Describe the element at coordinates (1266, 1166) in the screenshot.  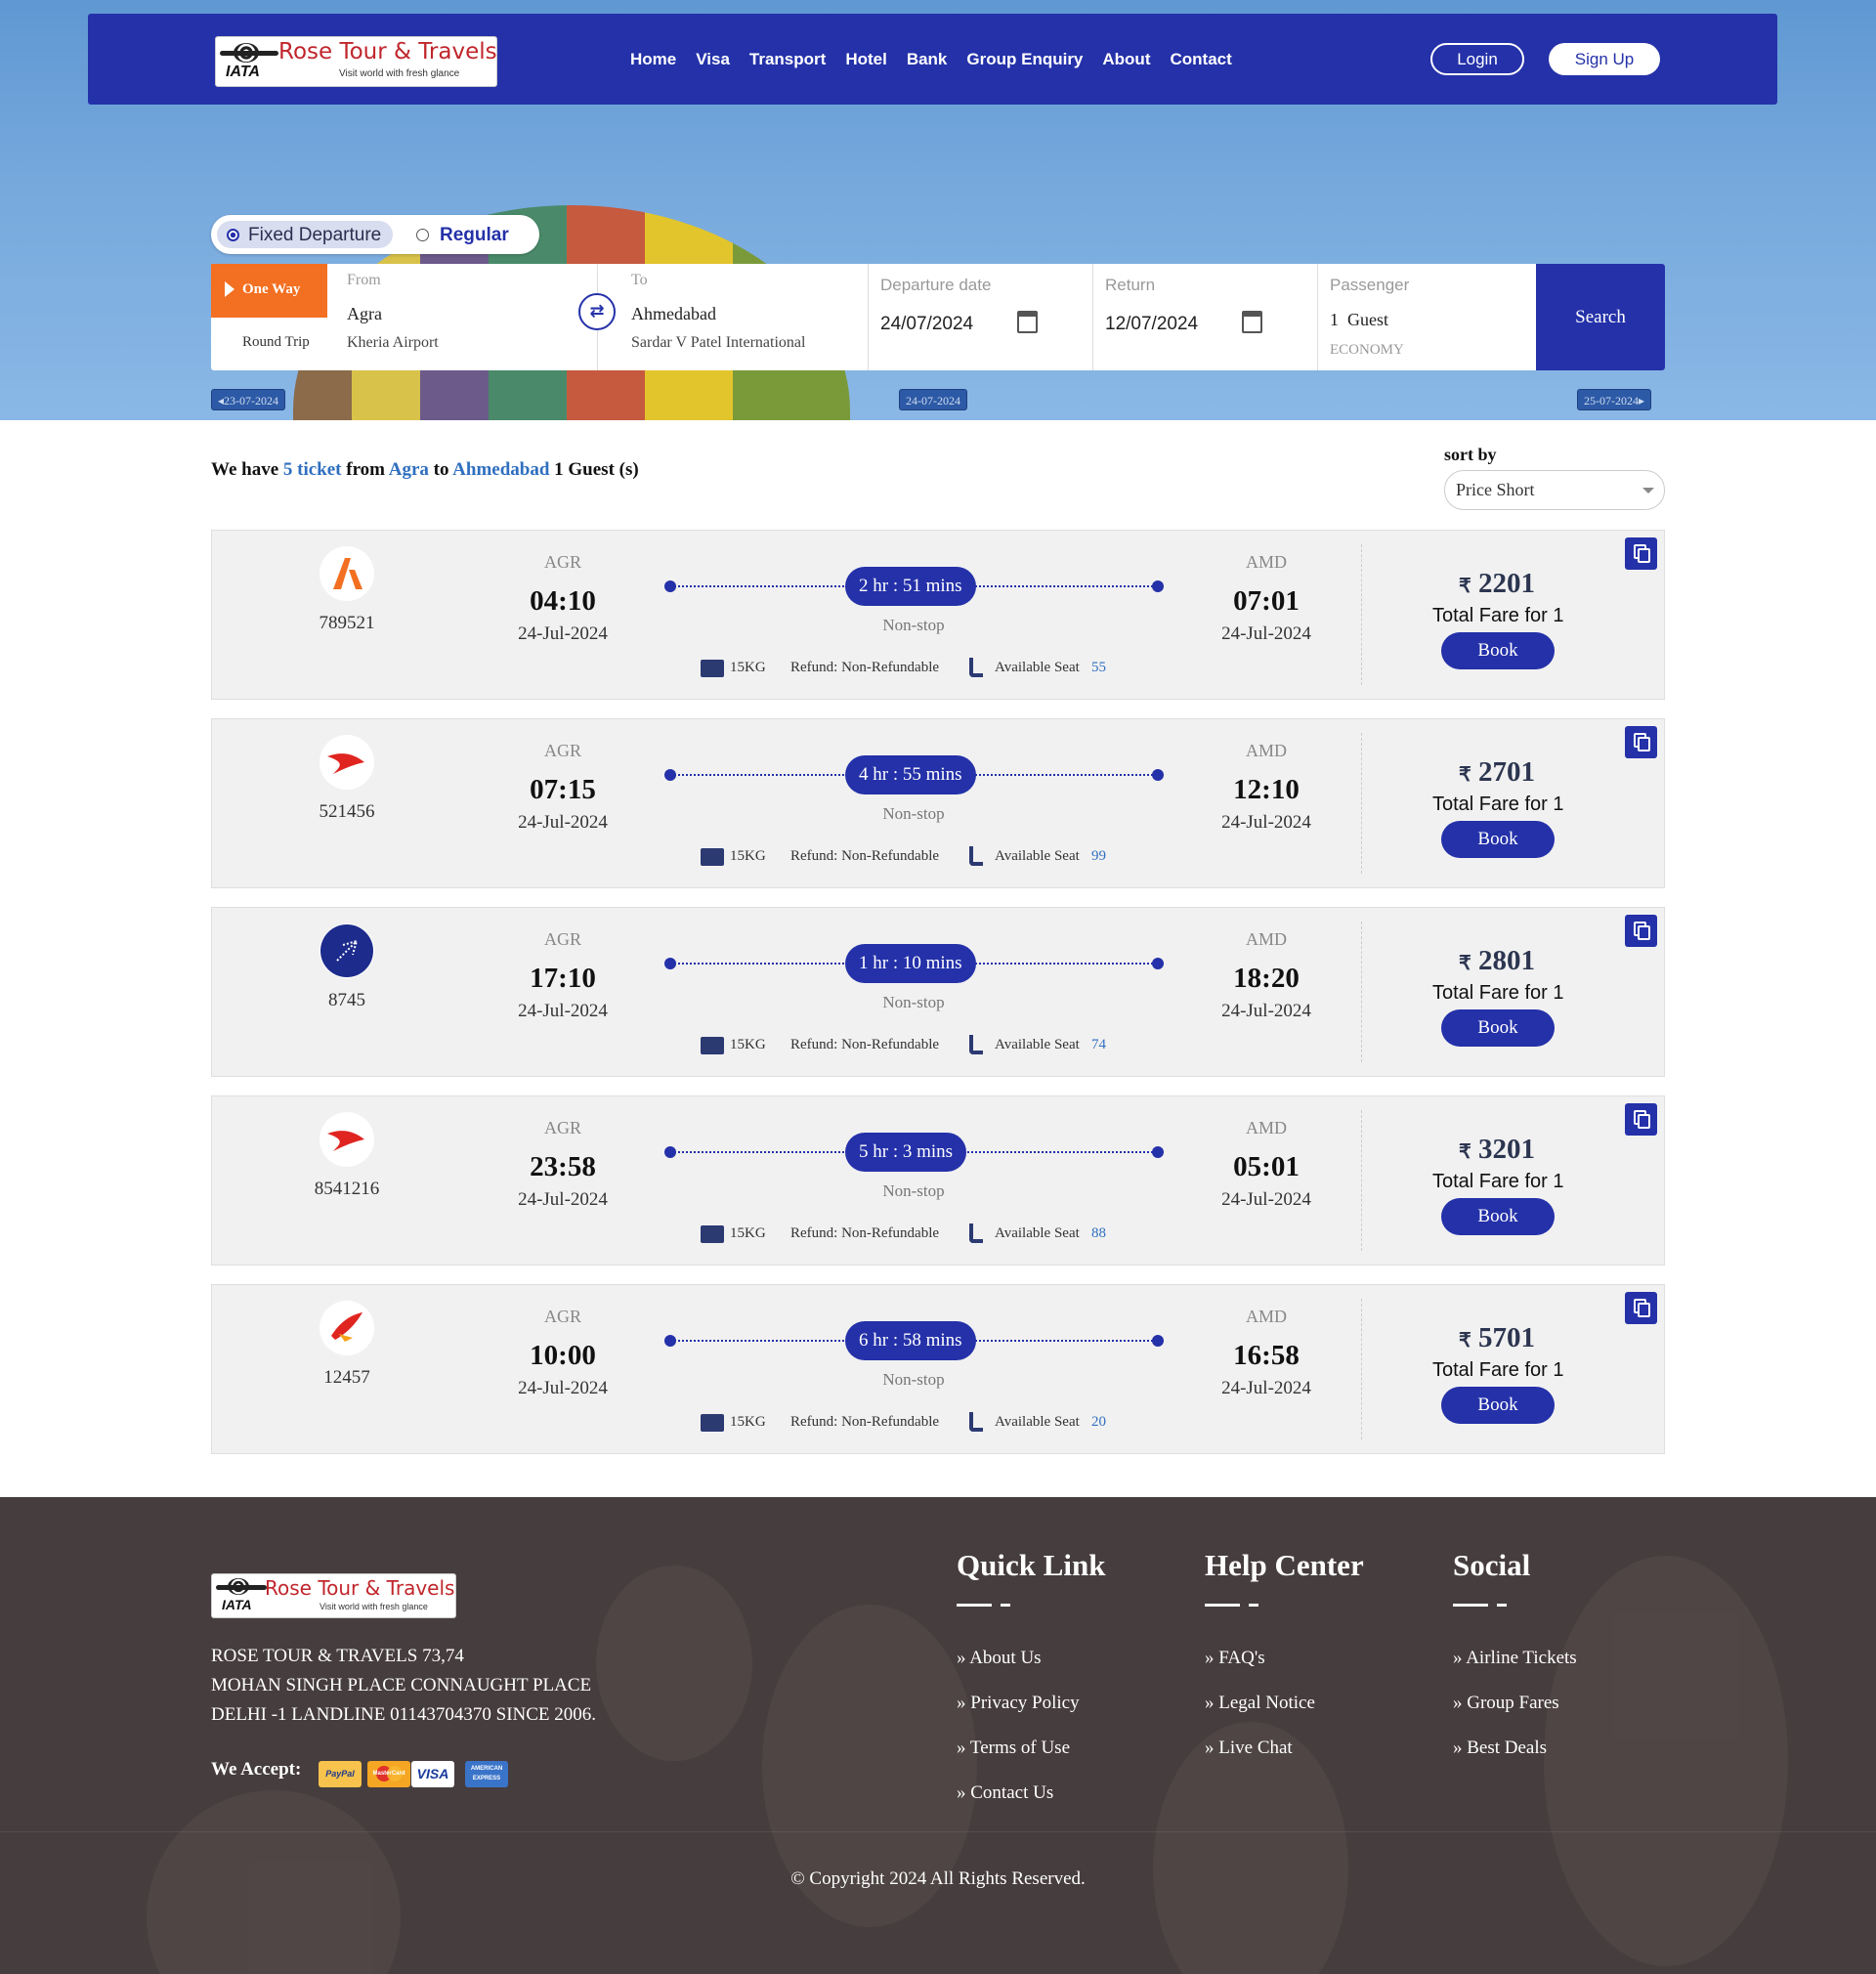
I see `arrival-time: 05:01` at that location.